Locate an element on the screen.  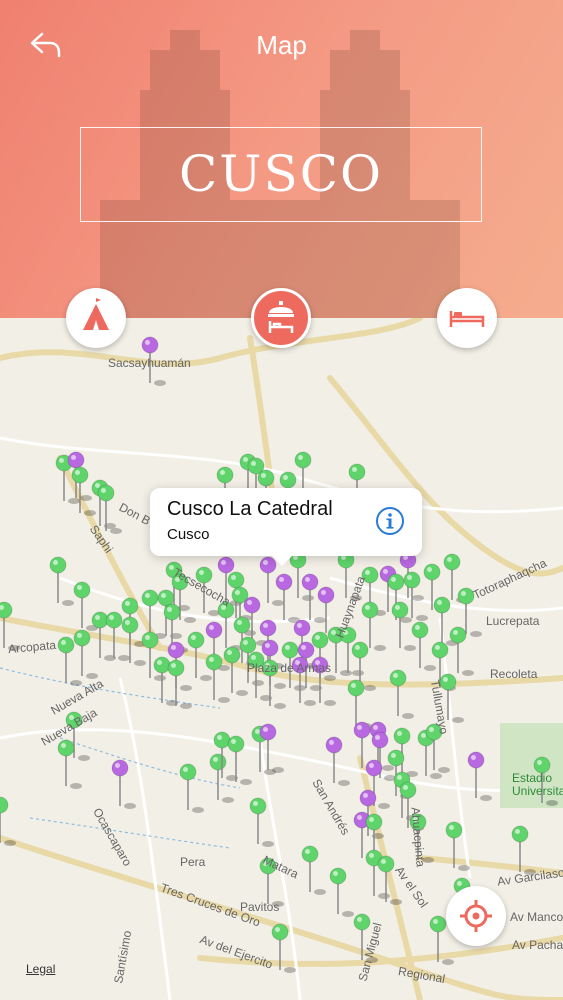
map-label: Plaza de Armas is located at coordinates (289, 668).